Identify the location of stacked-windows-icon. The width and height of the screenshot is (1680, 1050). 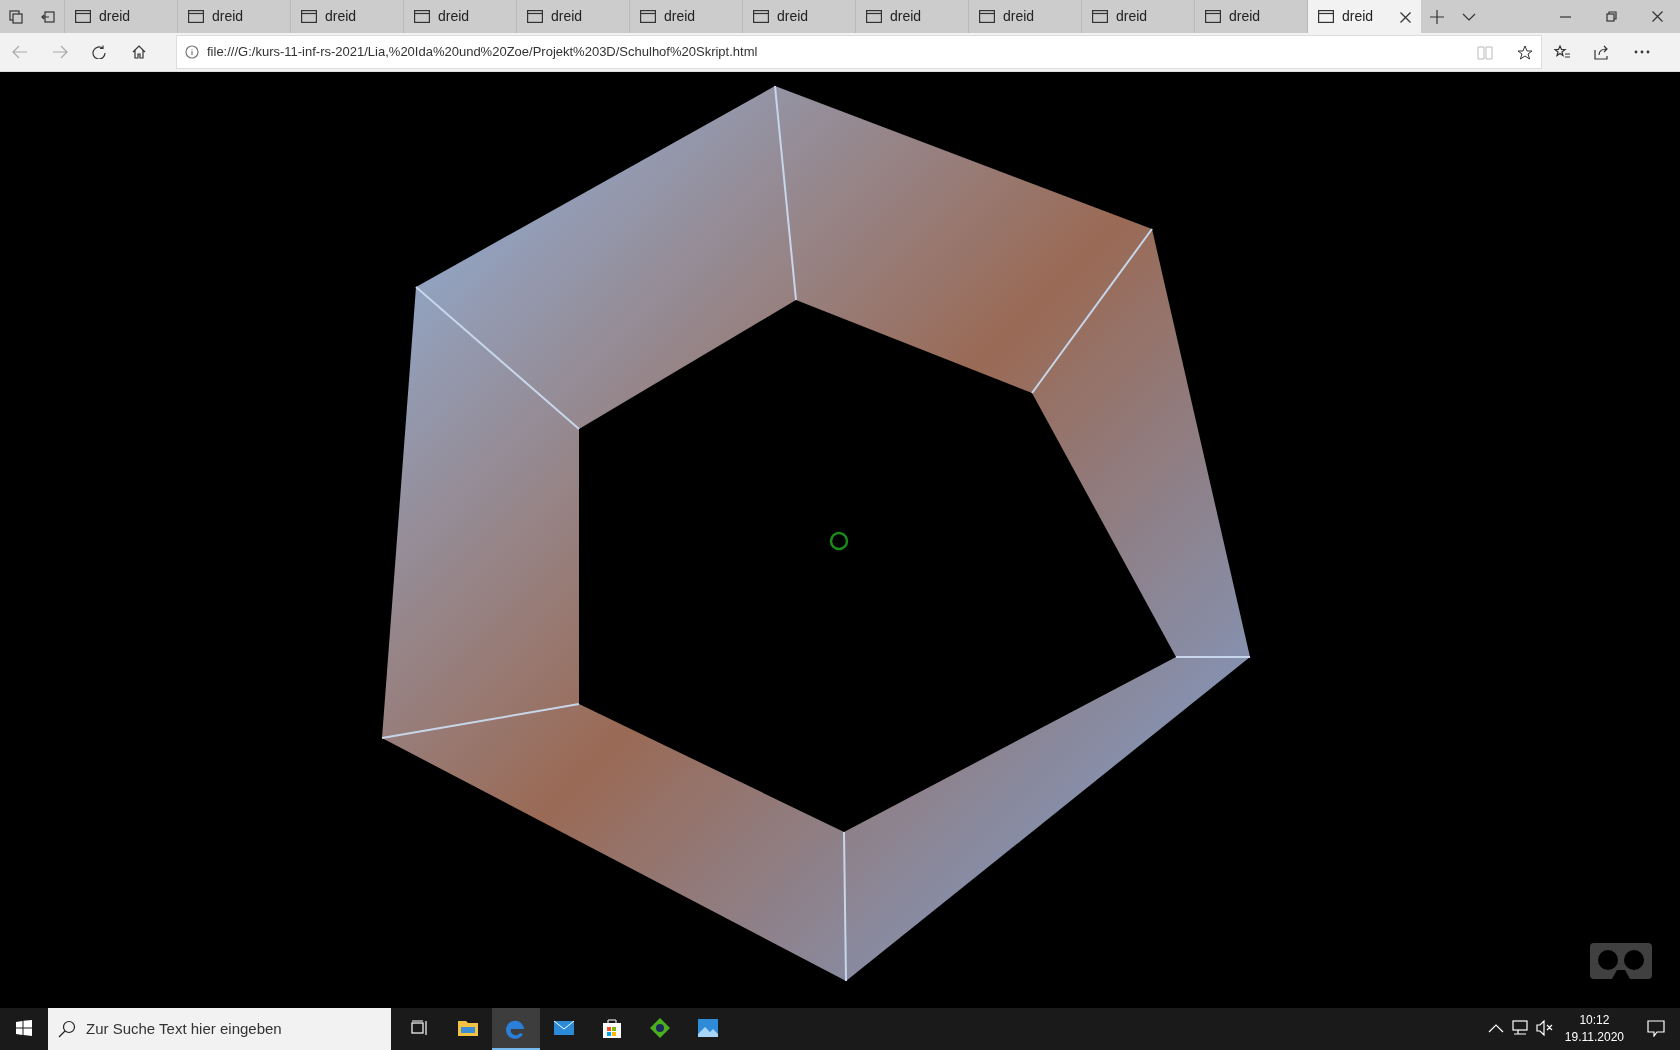
(16, 16).